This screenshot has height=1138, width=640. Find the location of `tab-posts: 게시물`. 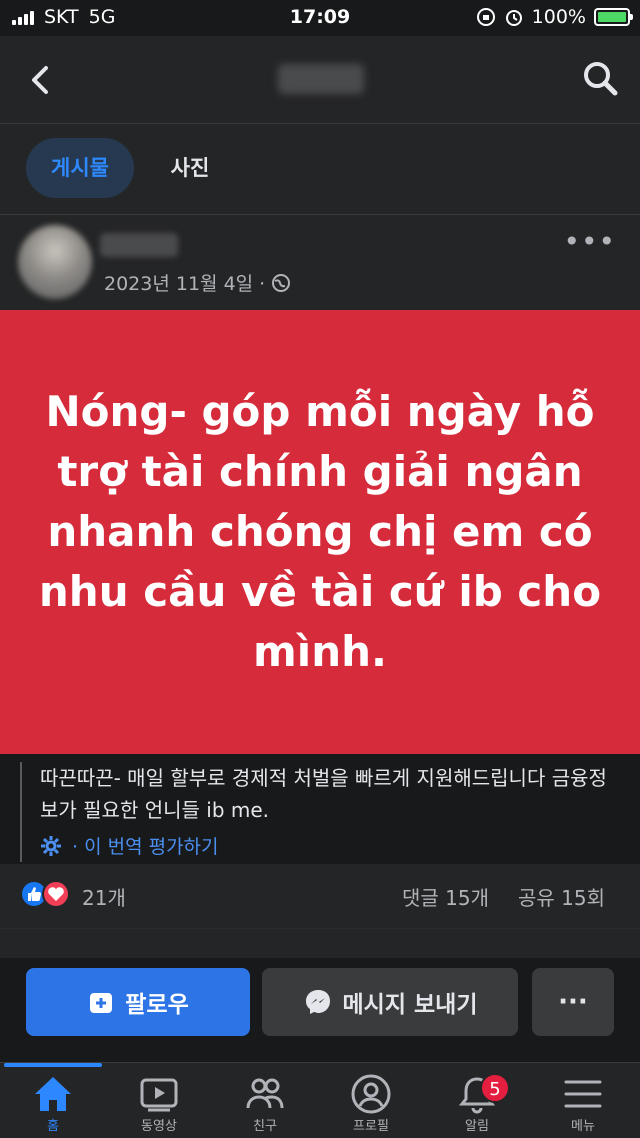

tab-posts: 게시물 is located at coordinates (80, 168).